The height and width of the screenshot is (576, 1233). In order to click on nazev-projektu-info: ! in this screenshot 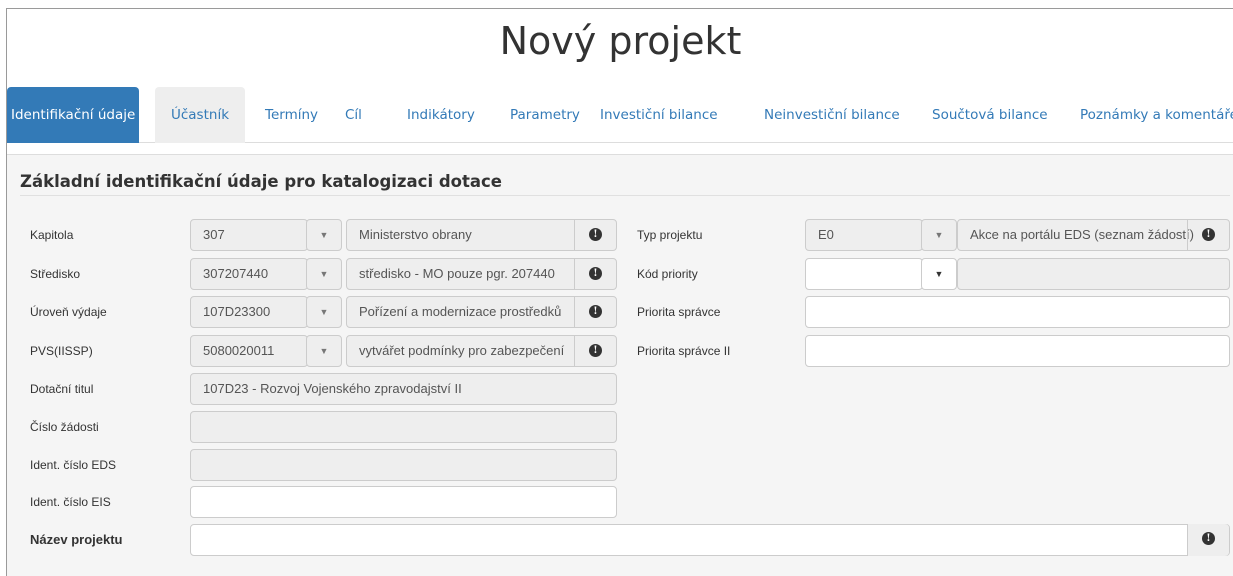, I will do `click(1208, 540)`.